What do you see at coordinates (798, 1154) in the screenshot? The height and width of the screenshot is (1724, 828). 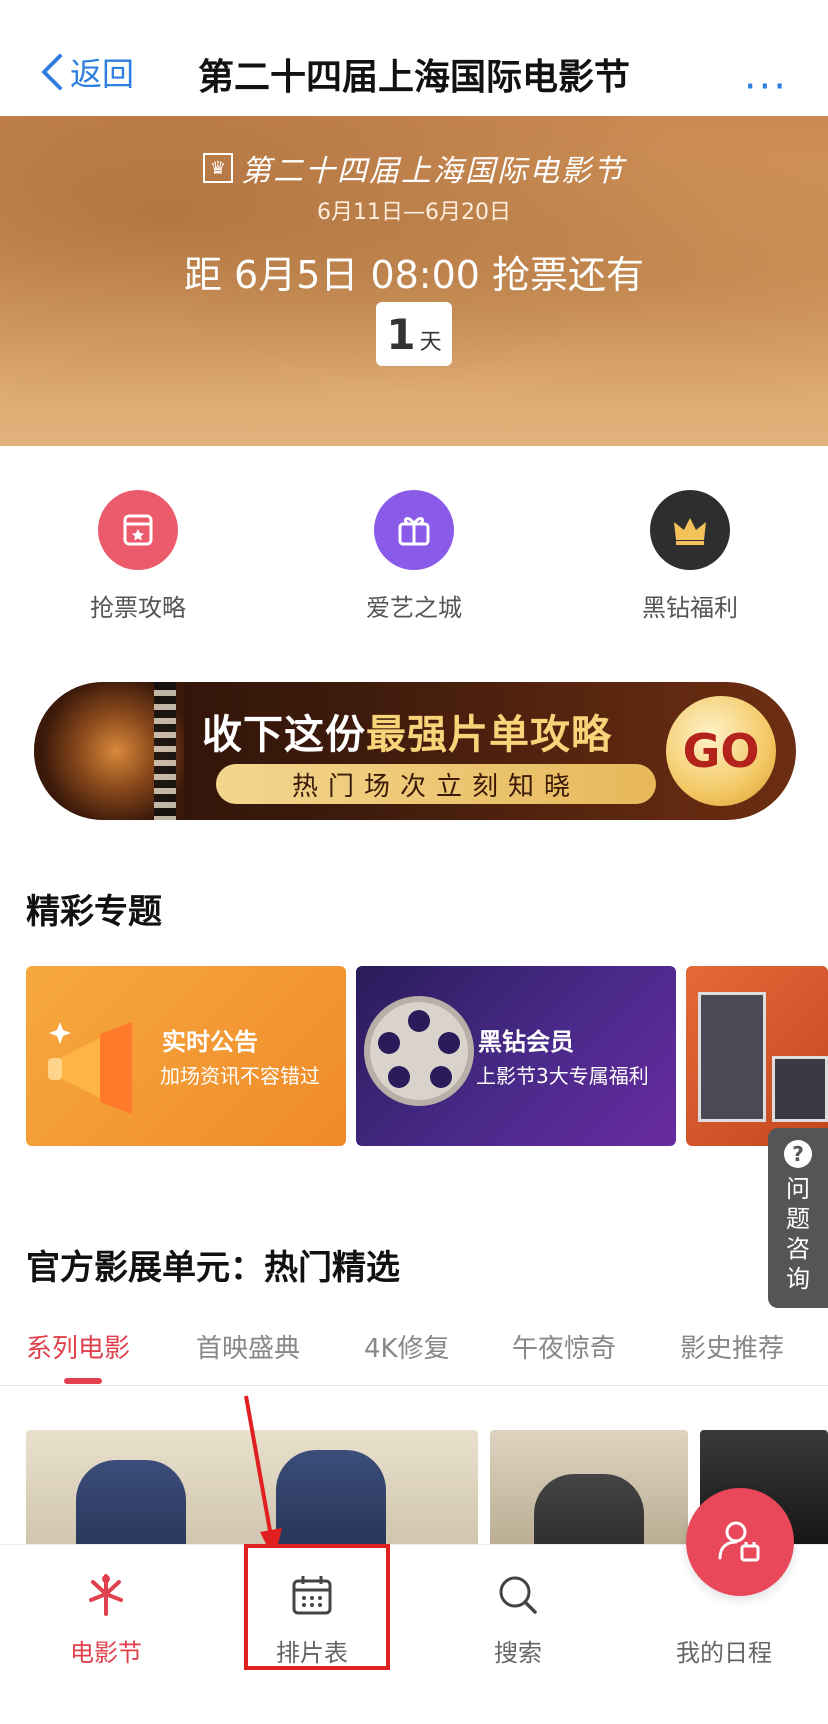 I see `question-icon: ?` at bounding box center [798, 1154].